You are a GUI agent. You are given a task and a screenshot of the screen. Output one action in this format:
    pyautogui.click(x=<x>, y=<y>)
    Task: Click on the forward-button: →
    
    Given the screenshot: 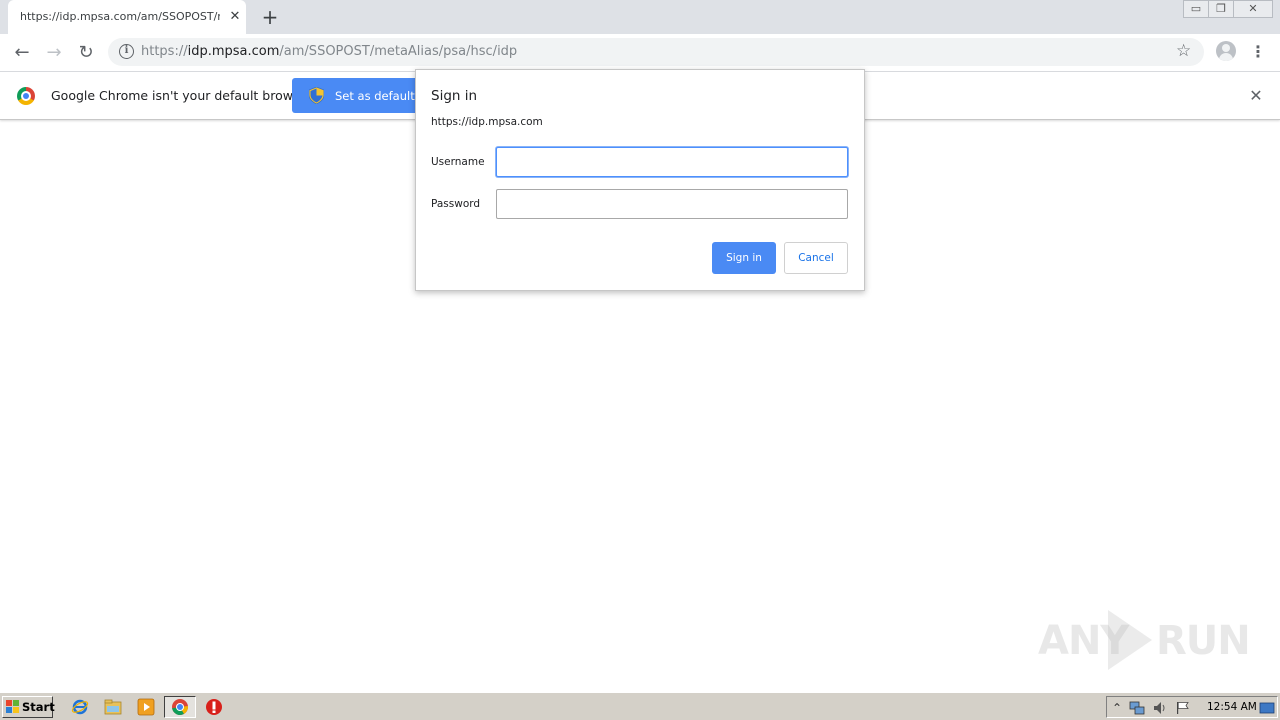 What is the action you would take?
    pyautogui.click(x=54, y=53)
    